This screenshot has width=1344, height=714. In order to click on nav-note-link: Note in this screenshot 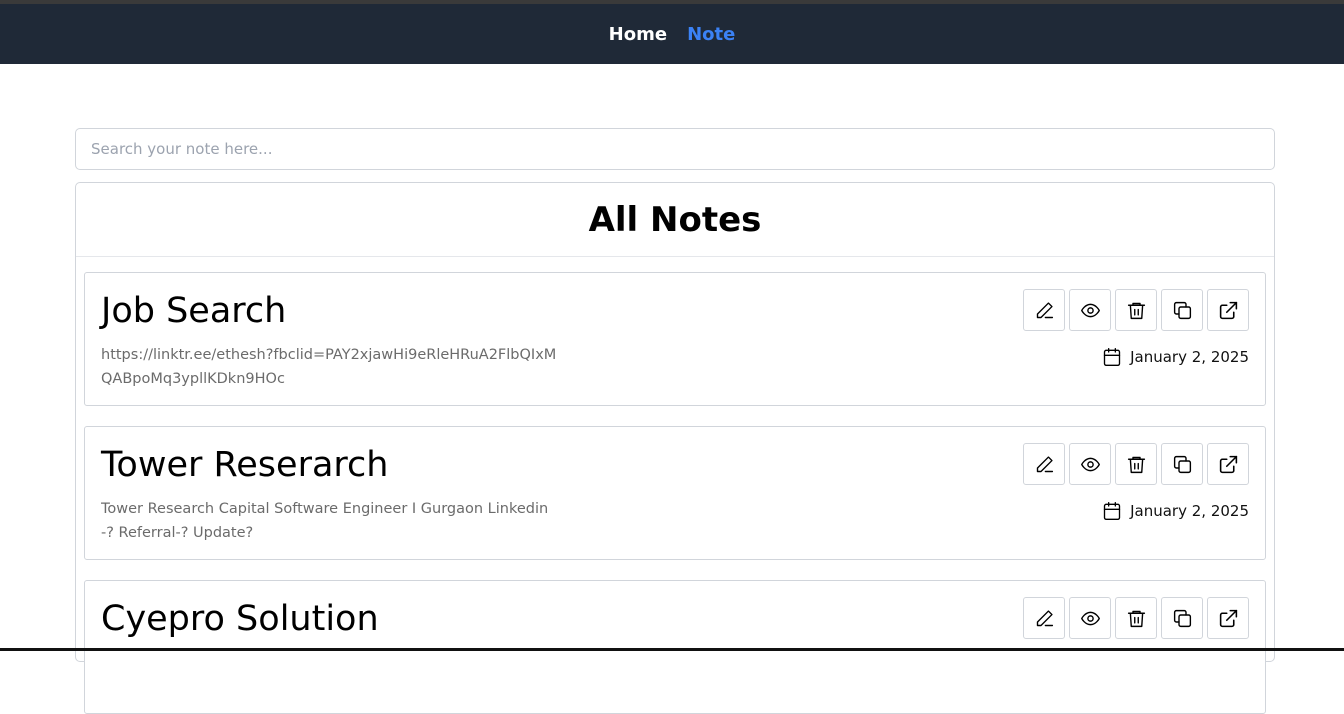, I will do `click(711, 34)`.